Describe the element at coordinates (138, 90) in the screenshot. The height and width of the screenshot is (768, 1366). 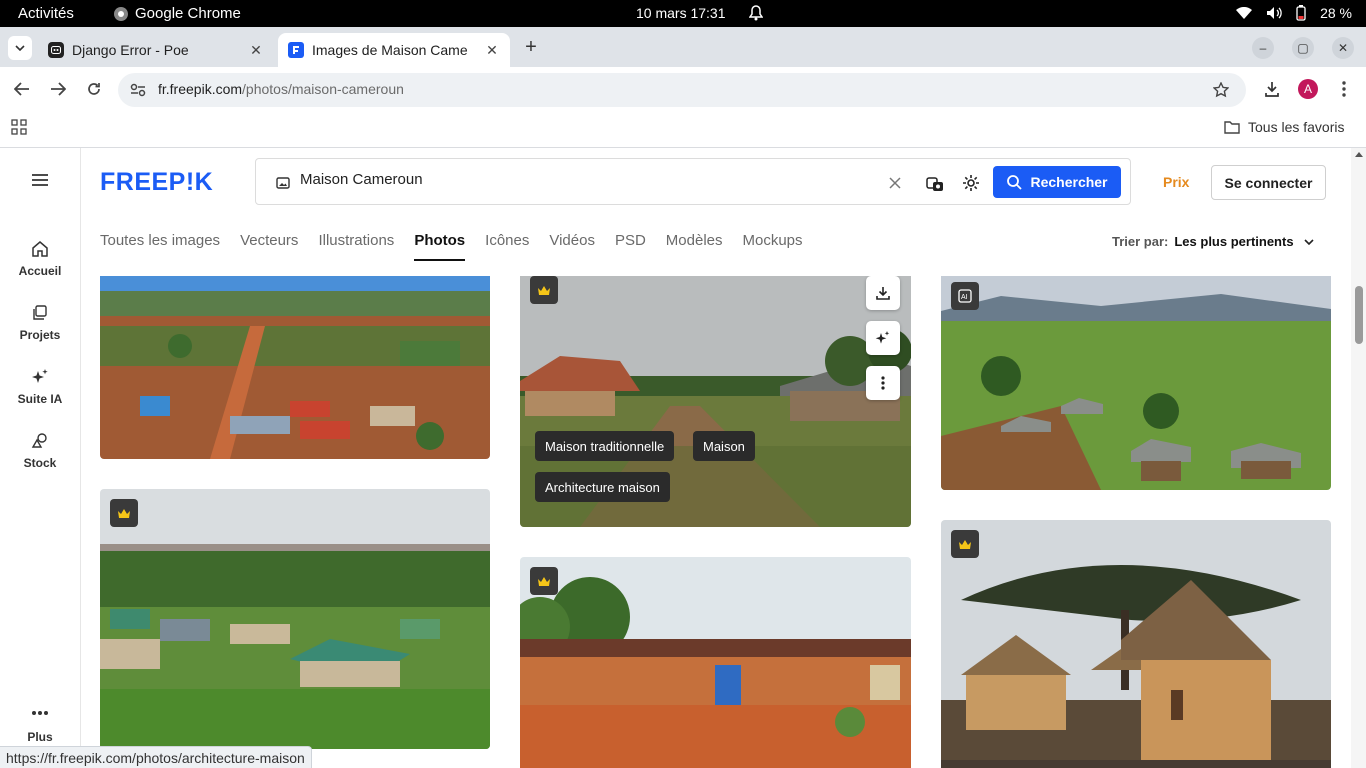
I see `site-settings-icon` at that location.